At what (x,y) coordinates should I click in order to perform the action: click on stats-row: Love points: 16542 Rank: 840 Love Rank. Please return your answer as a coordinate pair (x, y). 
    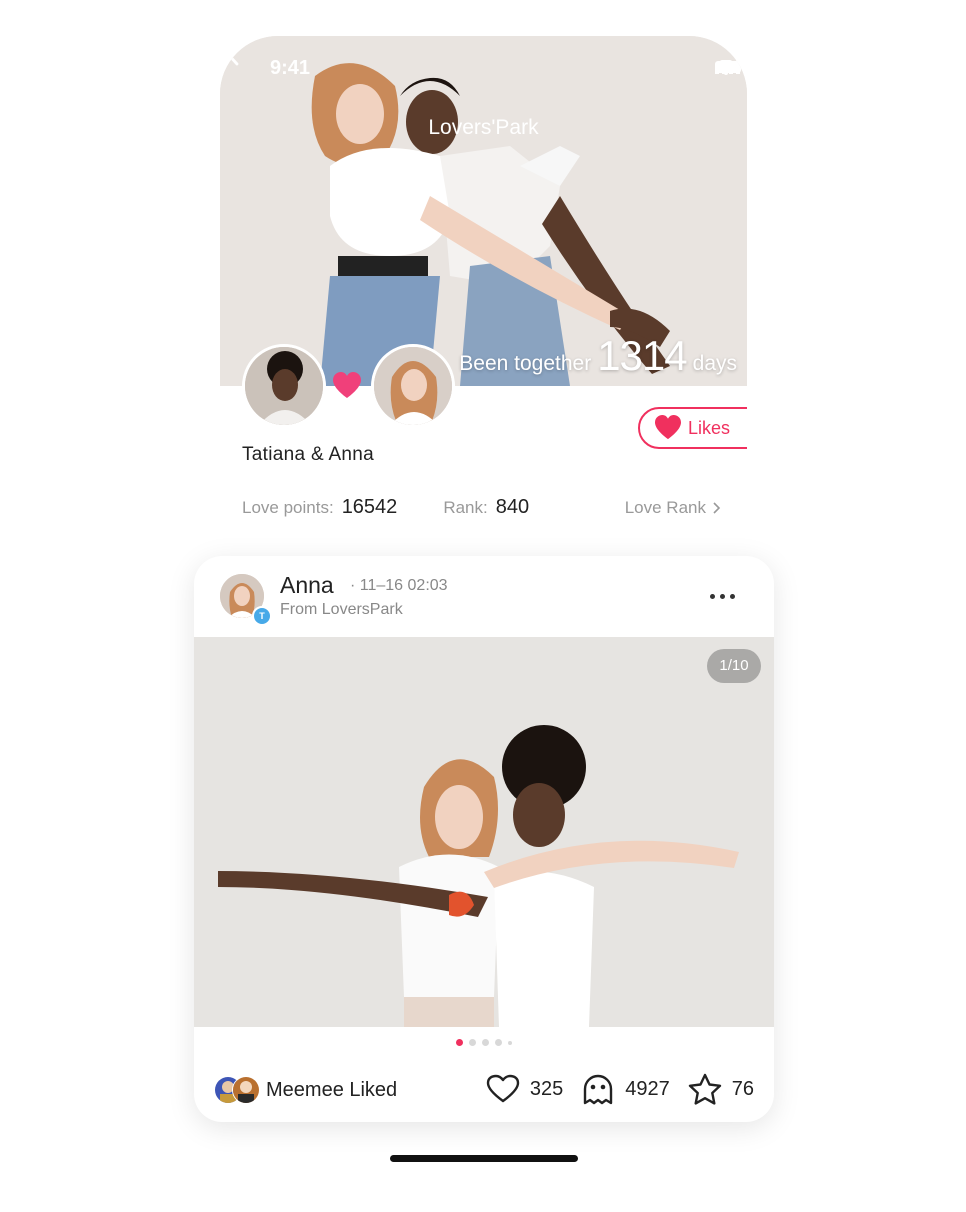
    Looking at the image, I should click on (482, 507).